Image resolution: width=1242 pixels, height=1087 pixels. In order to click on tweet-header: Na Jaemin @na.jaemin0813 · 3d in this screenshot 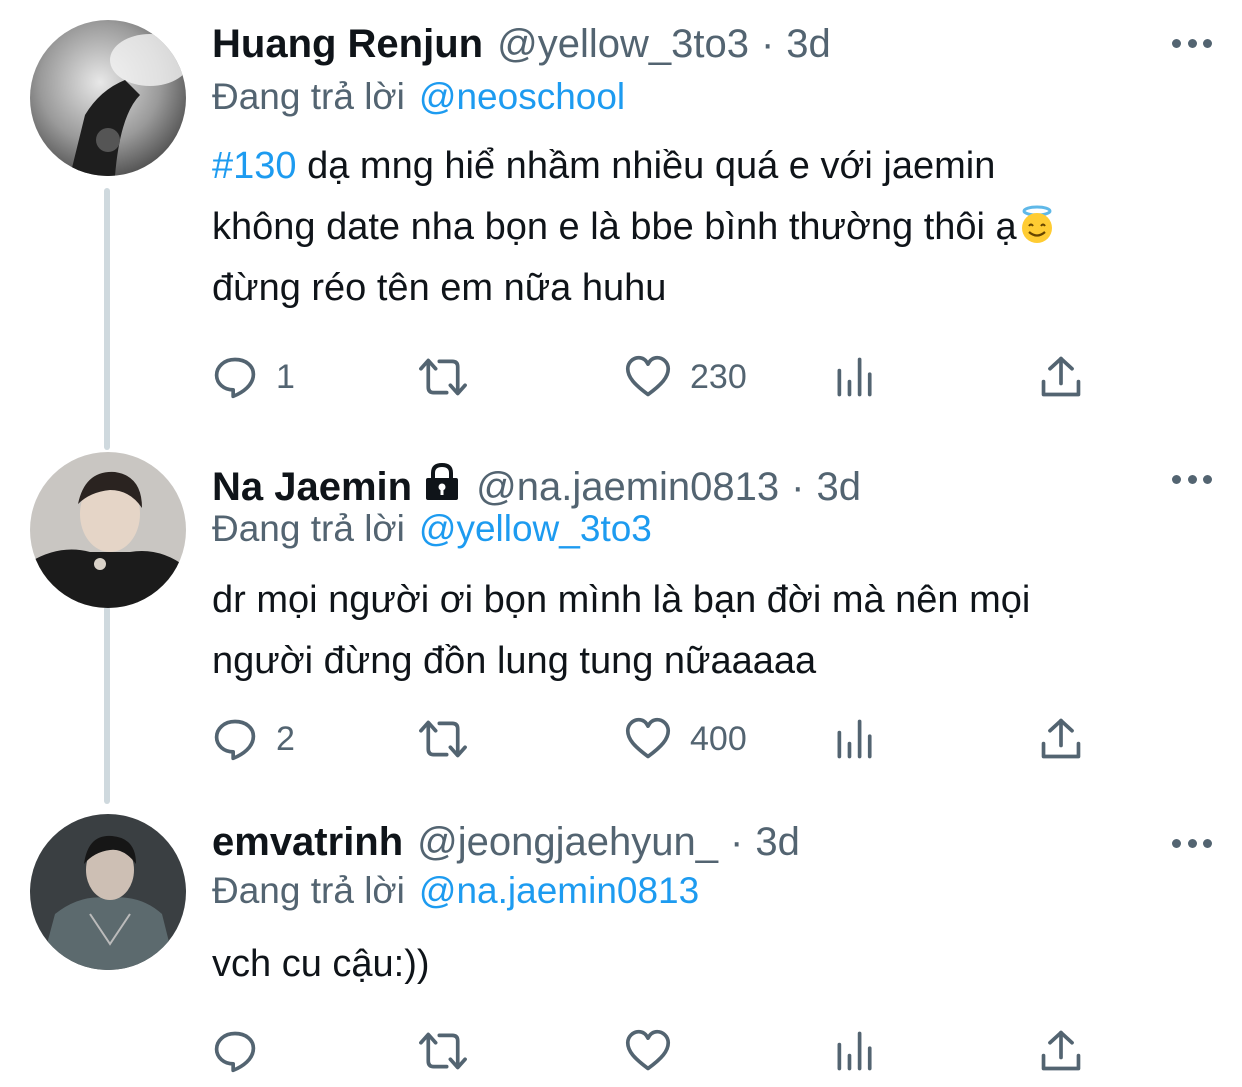, I will do `click(536, 485)`.